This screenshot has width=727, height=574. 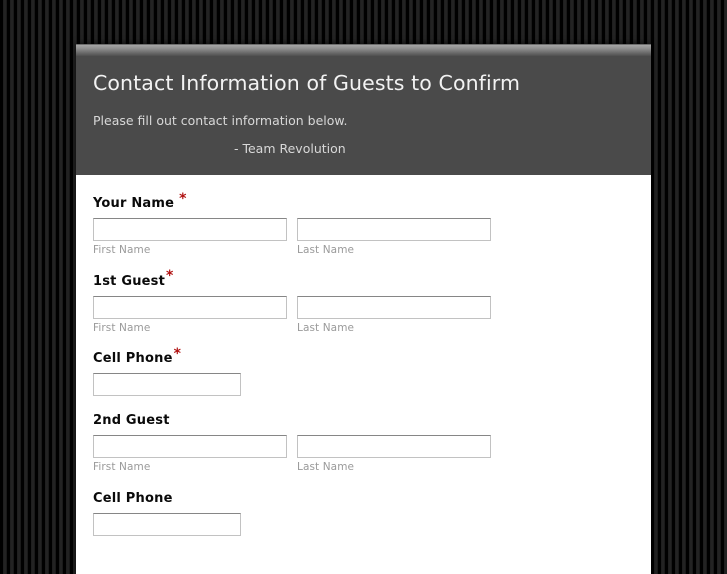 What do you see at coordinates (394, 230) in the screenshot?
I see `input-your-name-last` at bounding box center [394, 230].